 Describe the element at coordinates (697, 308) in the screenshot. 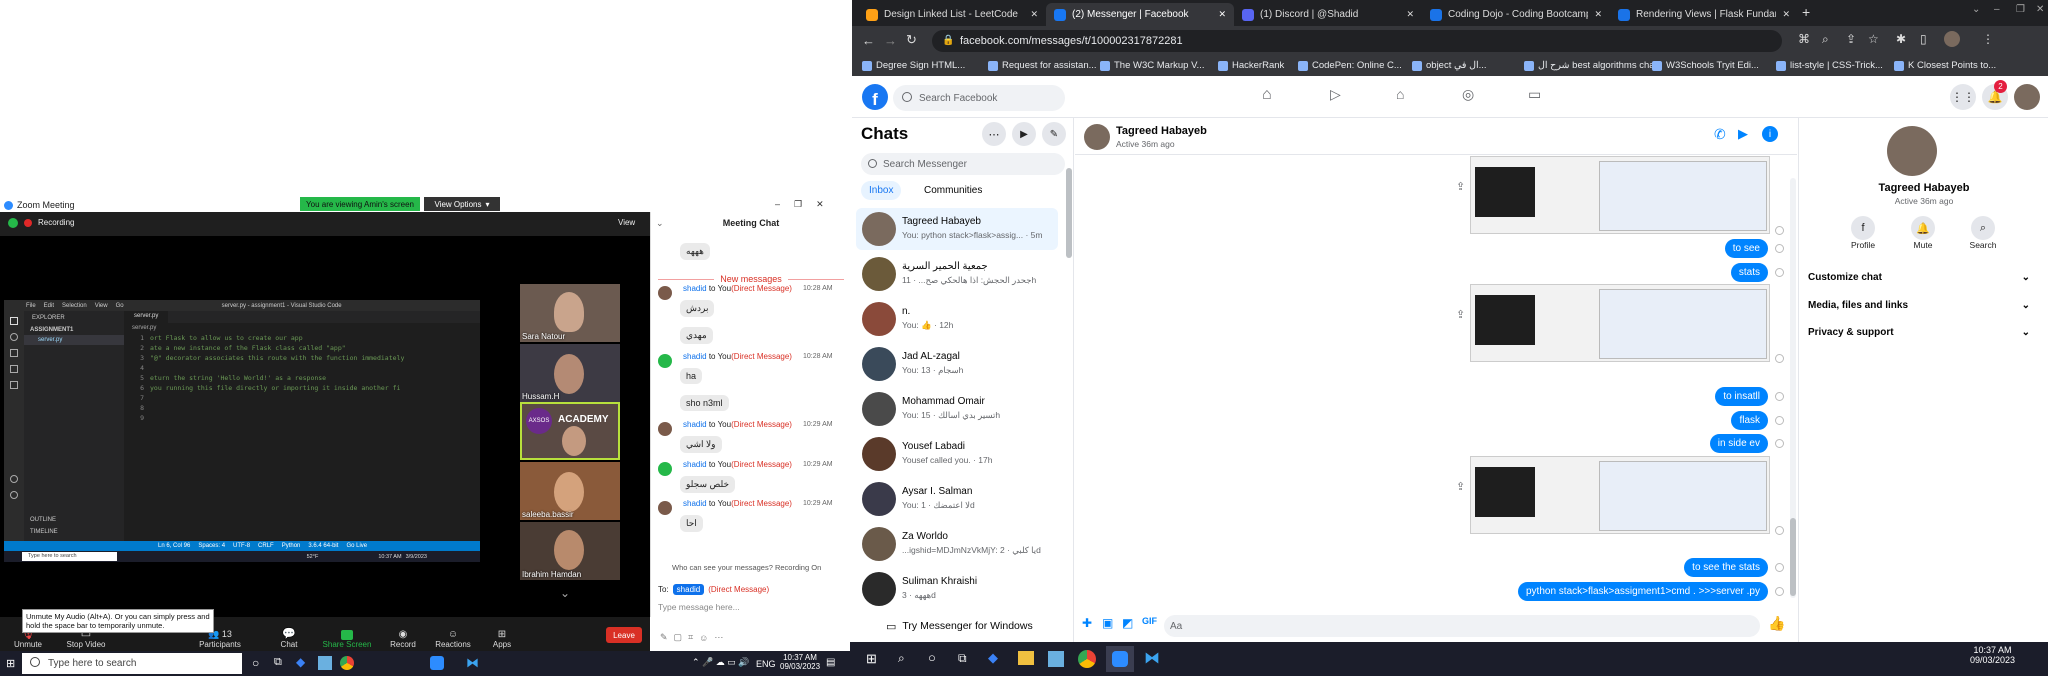

I see `chat-message: بردش` at that location.